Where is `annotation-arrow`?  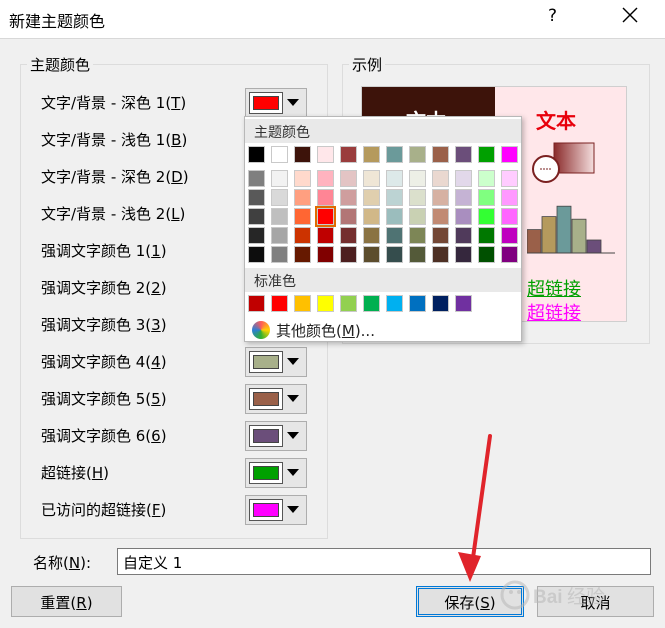 annotation-arrow is located at coordinates (475, 508).